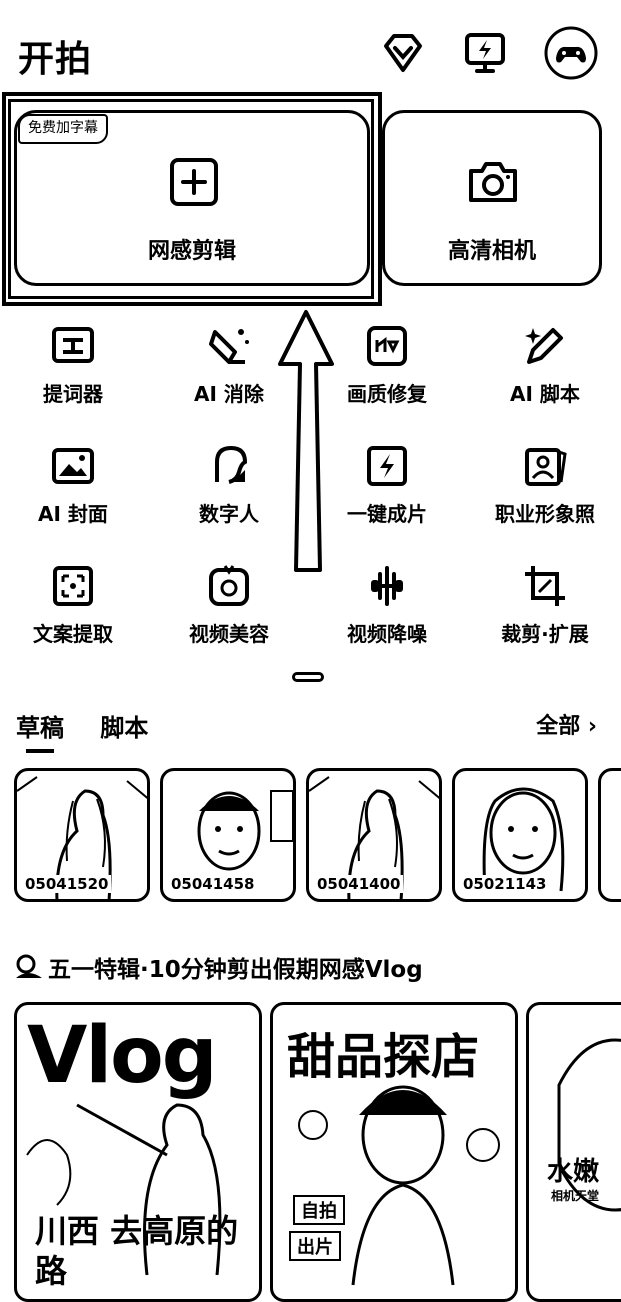  What do you see at coordinates (545, 346) in the screenshot?
I see `ai-script-icon` at bounding box center [545, 346].